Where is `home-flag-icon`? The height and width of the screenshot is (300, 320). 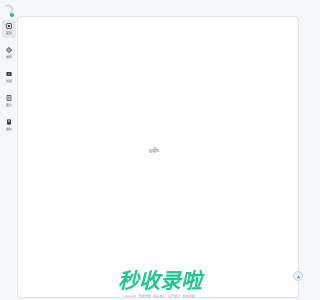
home-flag-icon is located at coordinates (9, 26).